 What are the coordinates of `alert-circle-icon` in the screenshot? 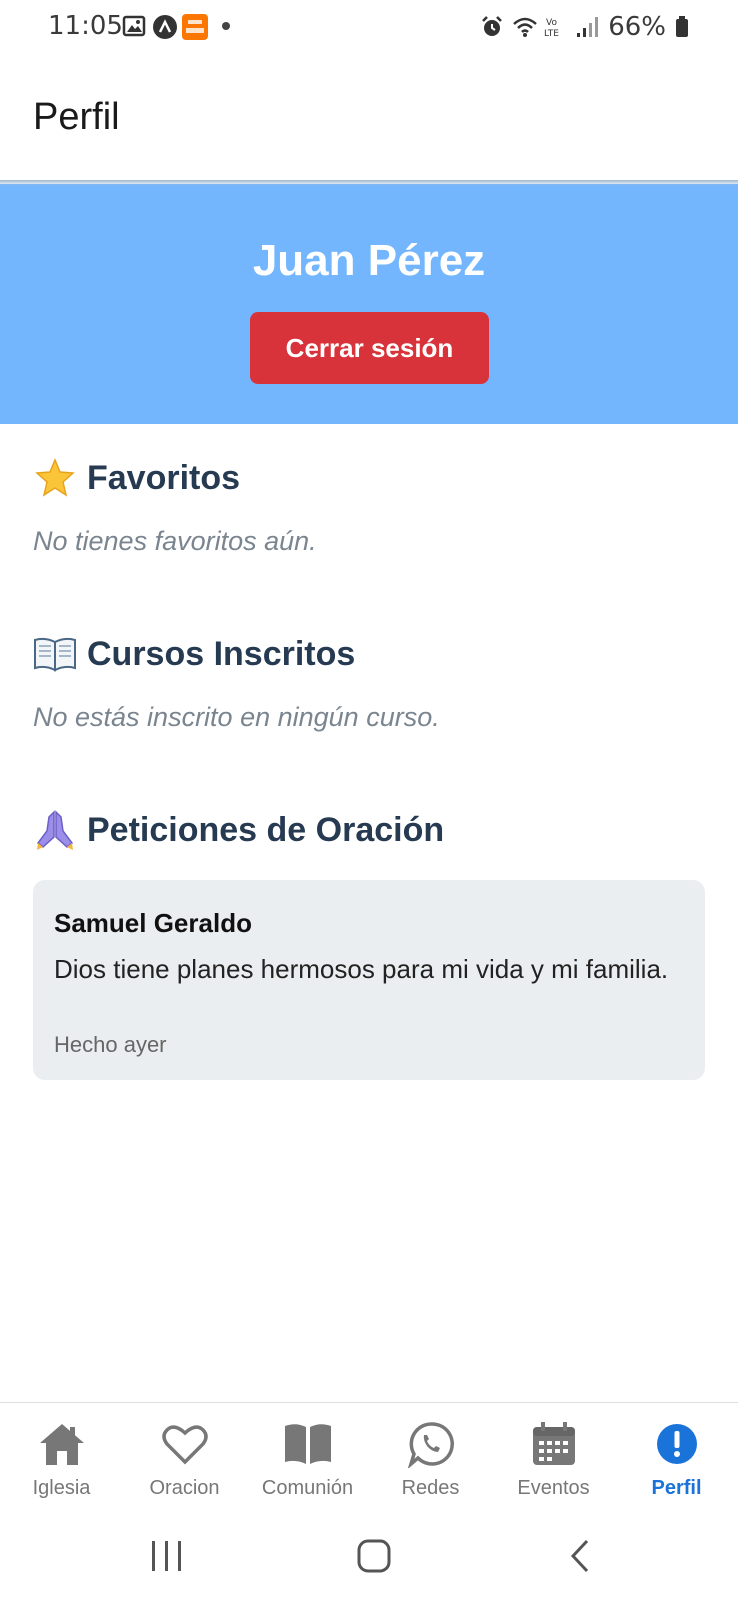 It's located at (677, 1444).